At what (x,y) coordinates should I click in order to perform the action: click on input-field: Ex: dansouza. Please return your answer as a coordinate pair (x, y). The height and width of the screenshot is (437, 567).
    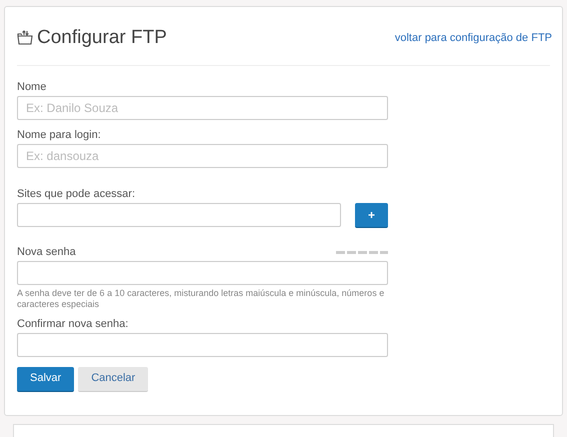
    Looking at the image, I should click on (202, 156).